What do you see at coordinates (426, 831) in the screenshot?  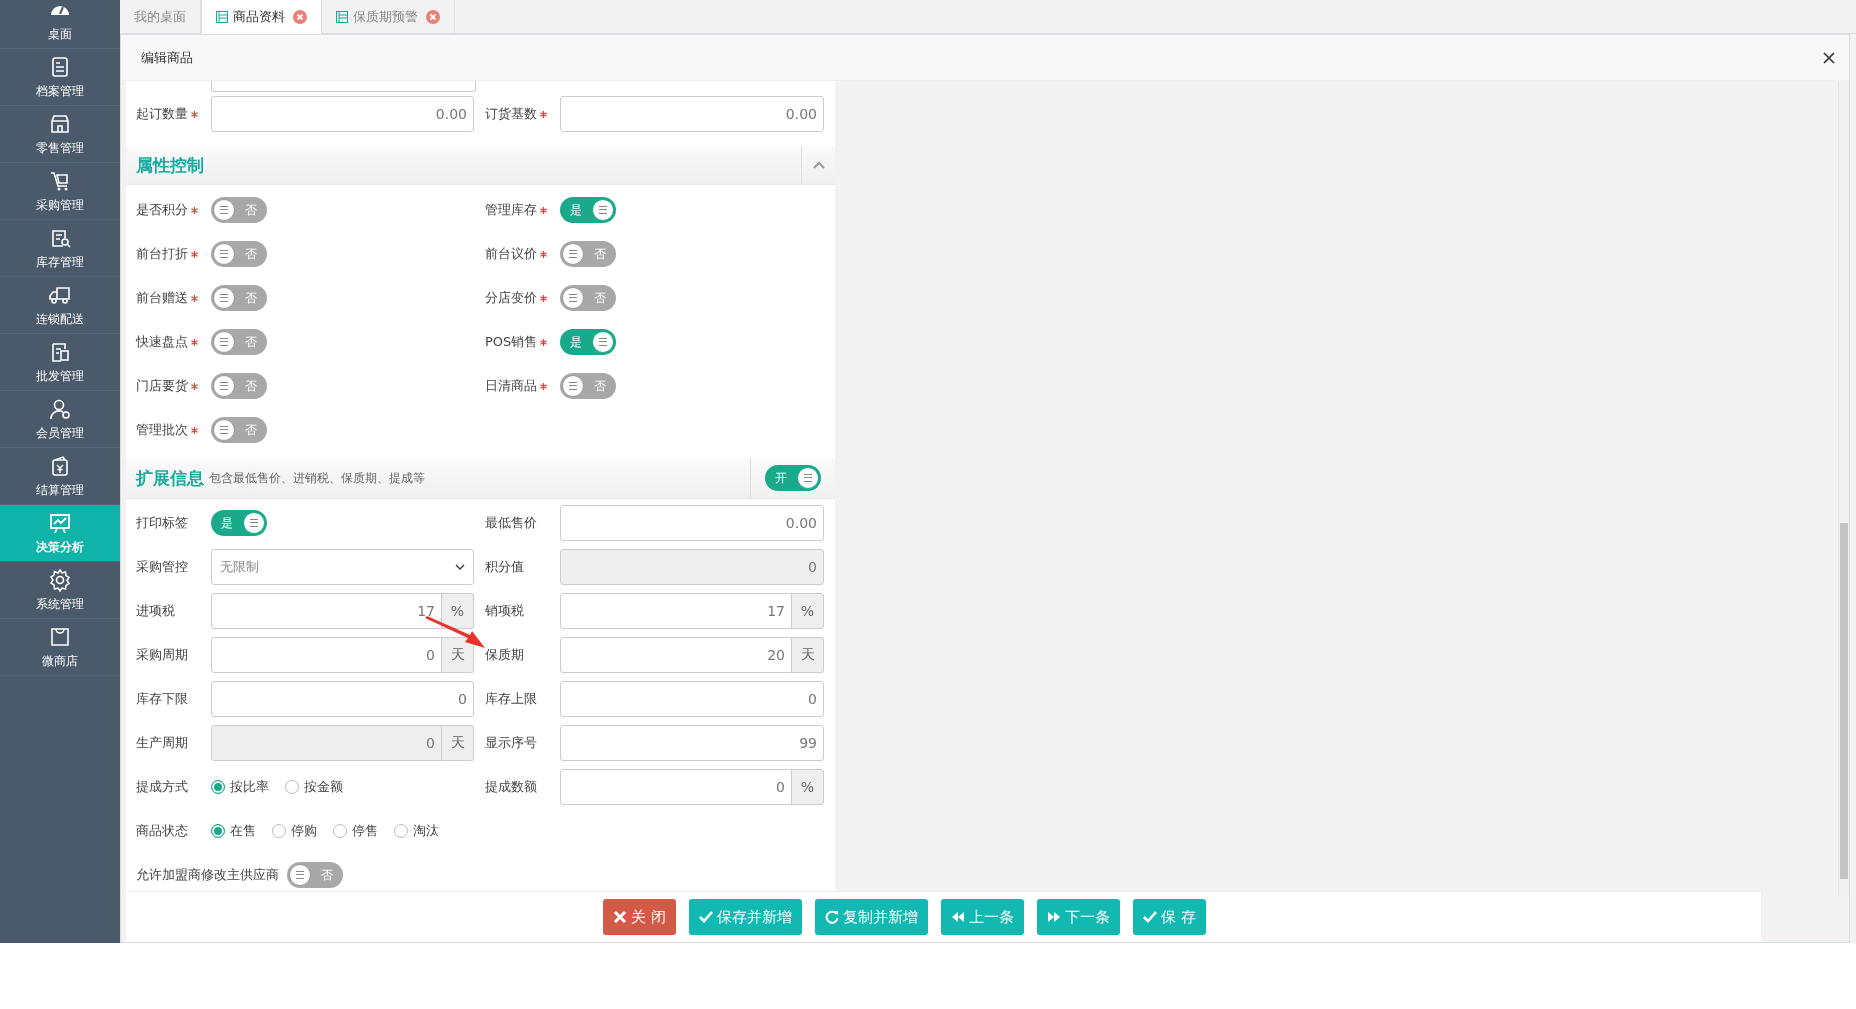 I see `radio-label: 淘汰` at bounding box center [426, 831].